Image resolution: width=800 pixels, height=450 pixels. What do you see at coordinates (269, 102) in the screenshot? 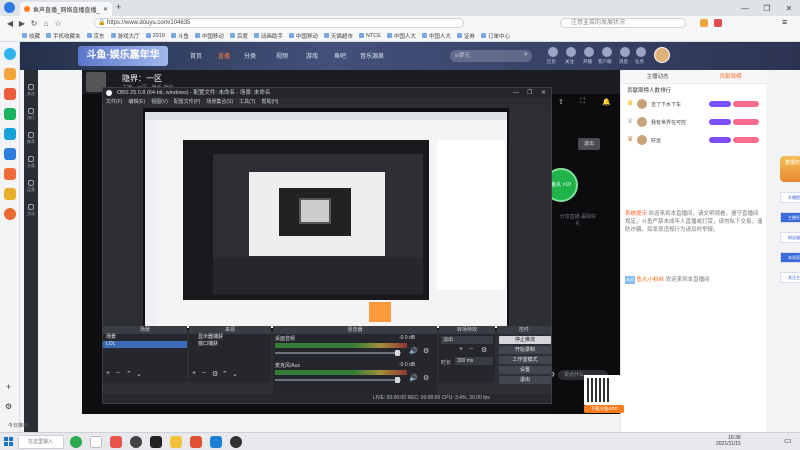
I see `menu-help: 帮助(H)` at bounding box center [269, 102].